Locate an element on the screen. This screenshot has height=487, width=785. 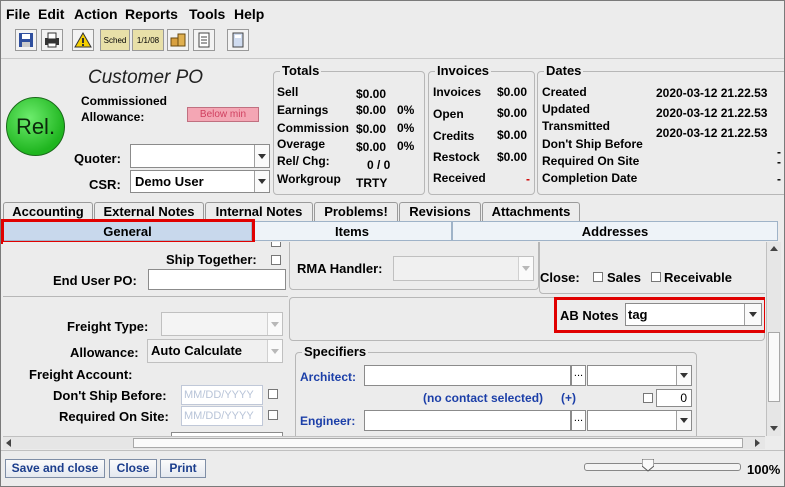
dates-dont-ship-label: Don't Ship Before is located at coordinates (592, 144).